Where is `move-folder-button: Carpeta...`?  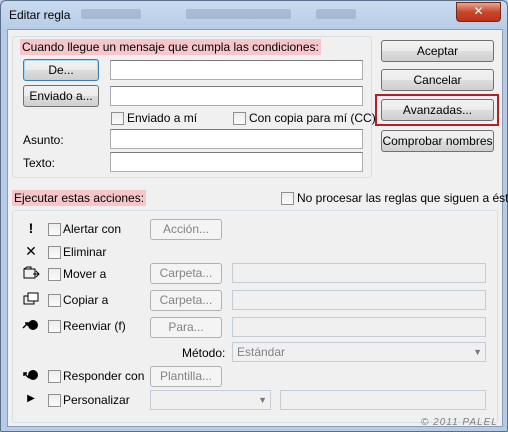 move-folder-button: Carpeta... is located at coordinates (186, 273).